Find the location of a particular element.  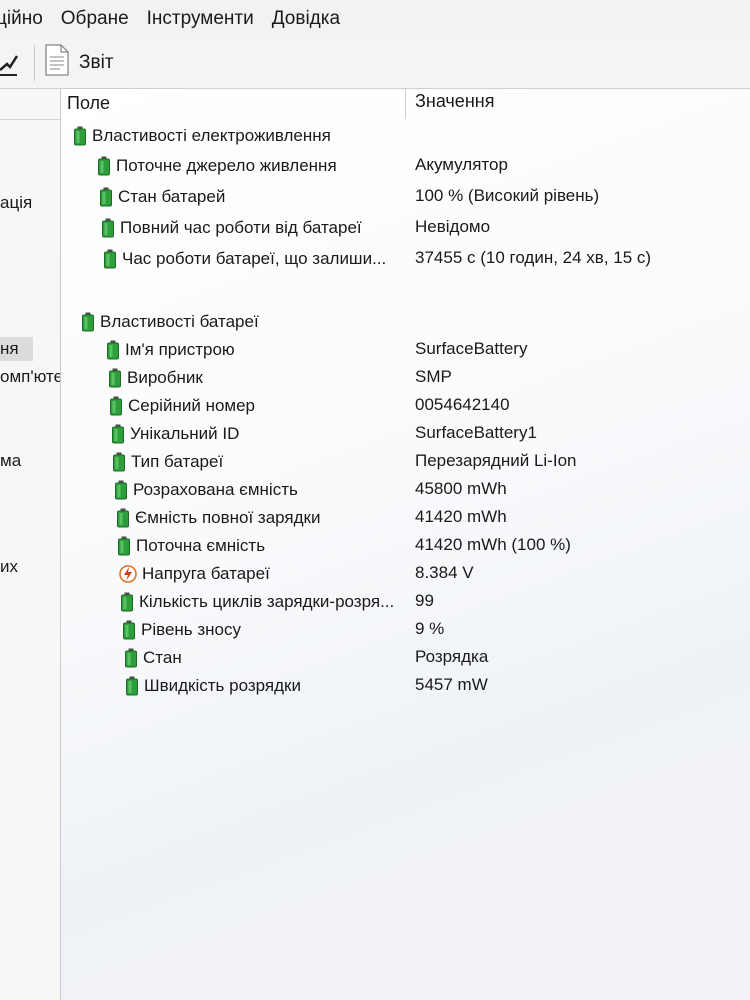

group-header-battery: Властивості батареї is located at coordinates (170, 322).